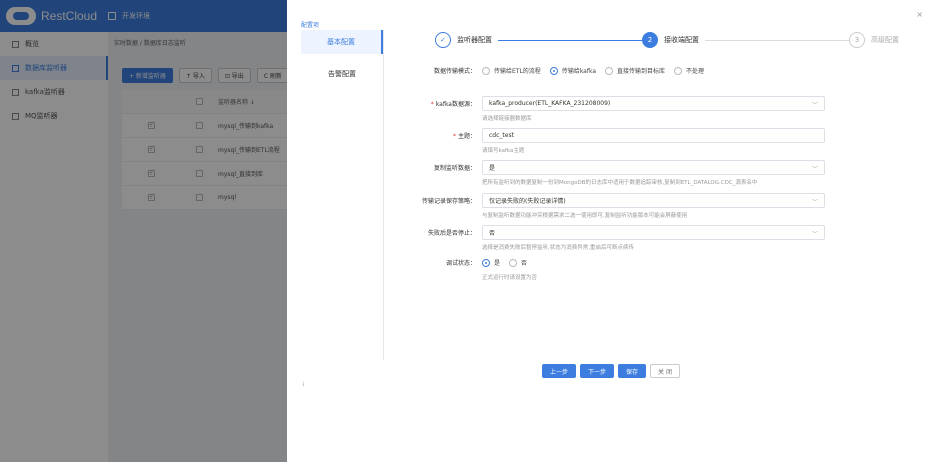 The width and height of the screenshot is (935, 462). I want to click on stop-on-fail-help: 选择是消费失败后暂停监听,状态为消费异常,重启后可断点续传, so click(558, 248).